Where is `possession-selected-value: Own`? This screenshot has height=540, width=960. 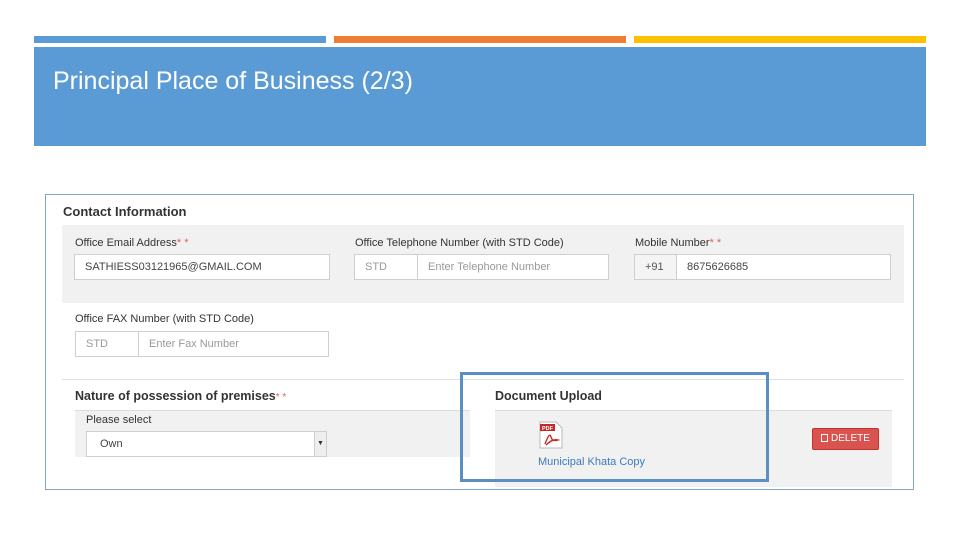
possession-selected-value: Own is located at coordinates (111, 444).